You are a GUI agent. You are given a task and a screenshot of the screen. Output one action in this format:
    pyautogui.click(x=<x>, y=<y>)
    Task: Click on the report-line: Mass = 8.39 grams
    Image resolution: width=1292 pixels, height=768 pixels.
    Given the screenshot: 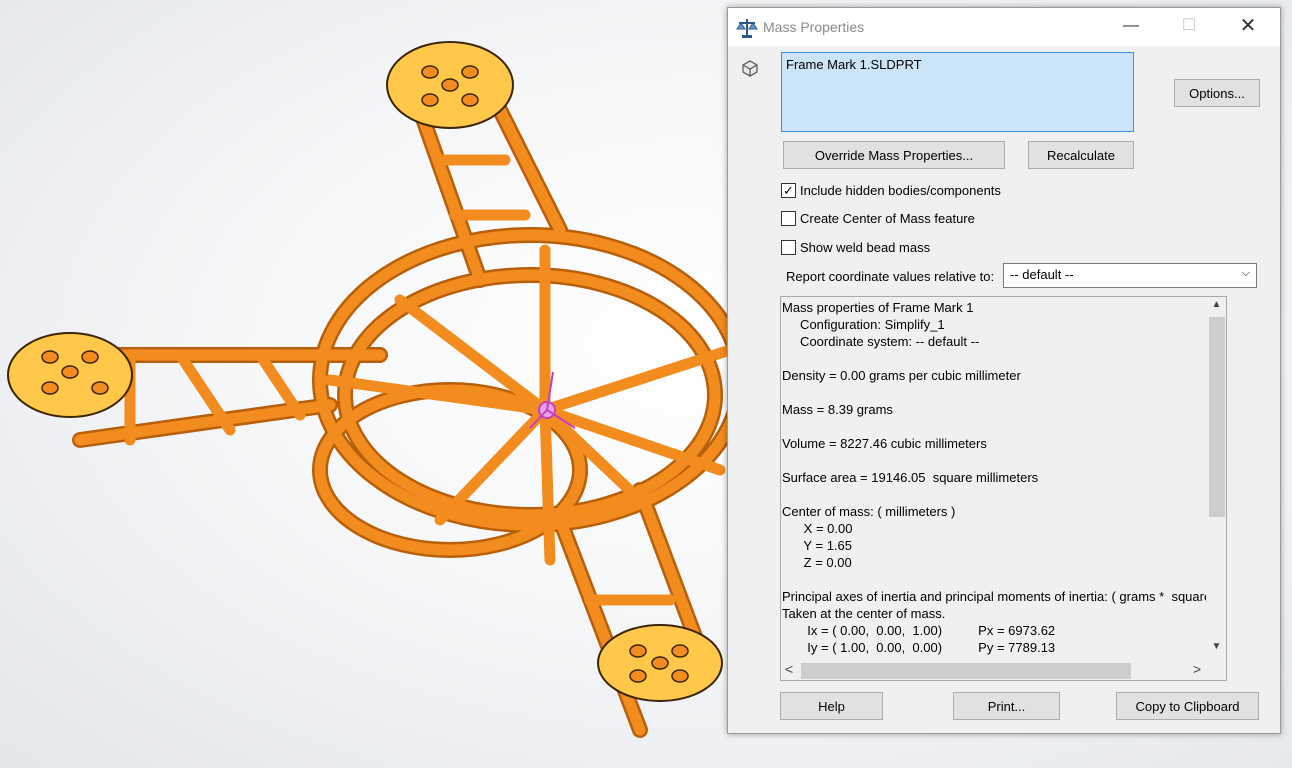 What is the action you would take?
    pyautogui.click(x=837, y=409)
    